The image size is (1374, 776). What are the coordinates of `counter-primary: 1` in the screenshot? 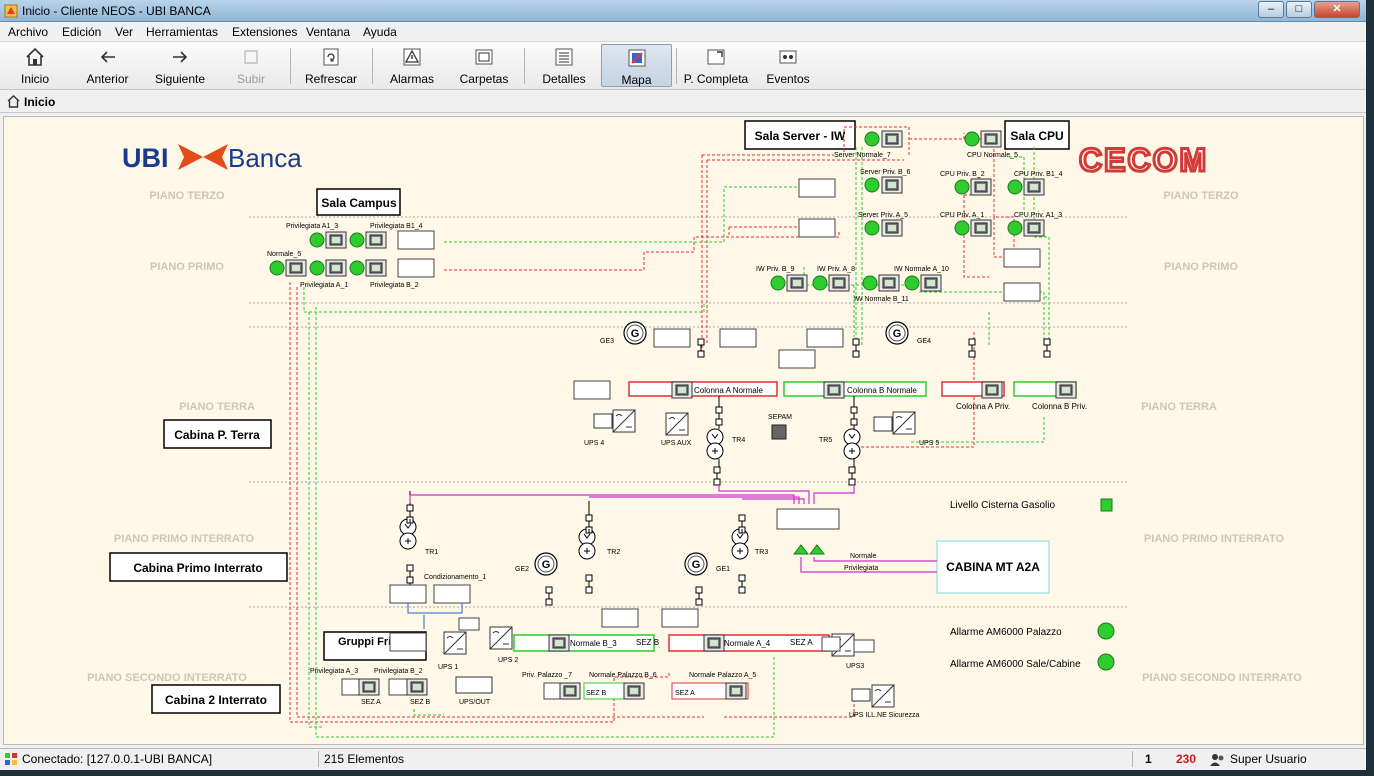 It's located at (1148, 759).